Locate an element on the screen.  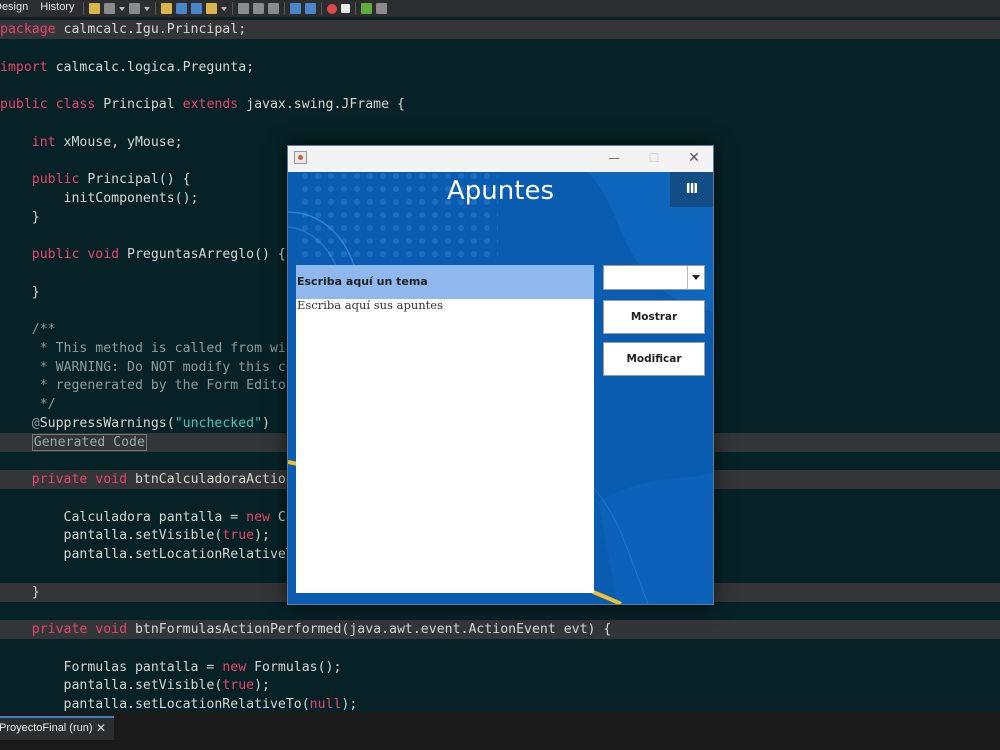
output-tab-label: ProyectoFinal (run) is located at coordinates (46, 728).